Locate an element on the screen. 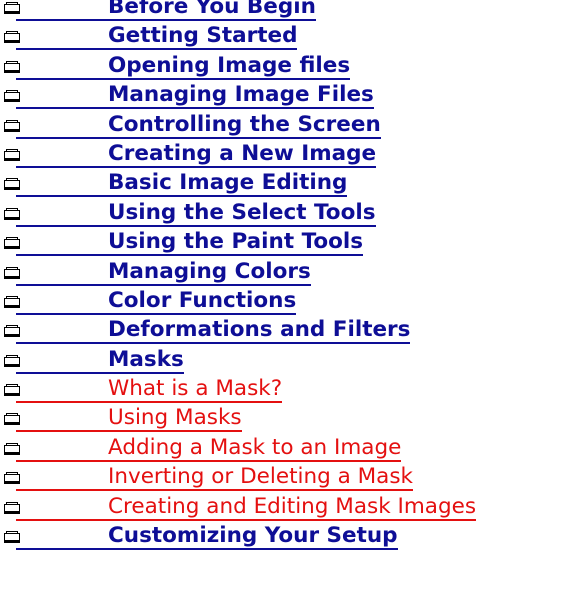  toc-item: Using the Paint Tools is located at coordinates (284, 242).